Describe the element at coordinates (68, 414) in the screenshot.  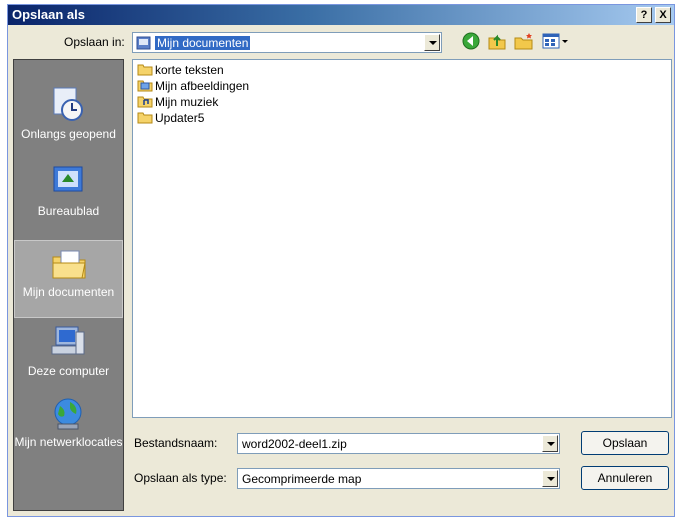
I see `network-places-icon` at that location.